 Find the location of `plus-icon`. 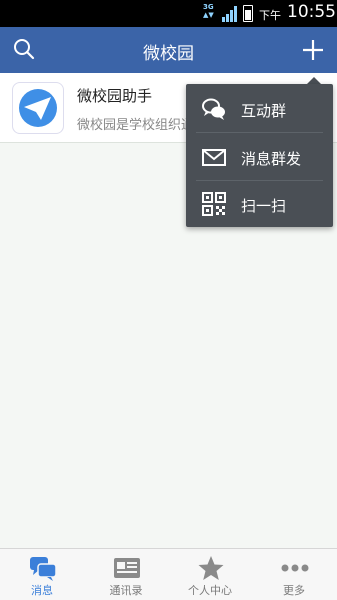

plus-icon is located at coordinates (313, 50).